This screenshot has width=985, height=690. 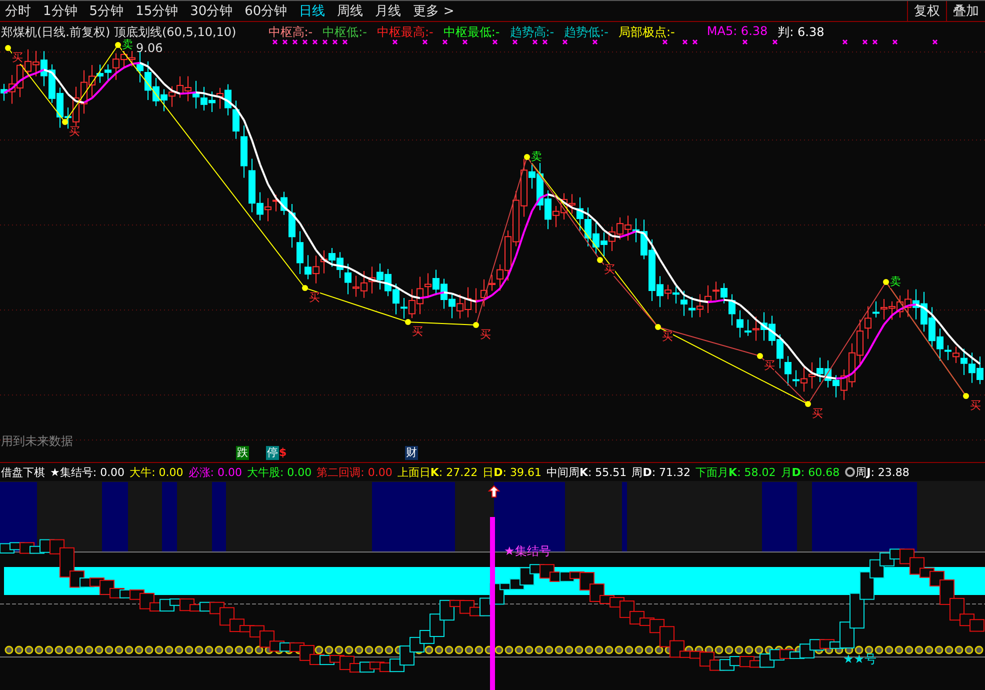 What do you see at coordinates (106, 11) in the screenshot?
I see `timeframe-tab: 5分钟` at bounding box center [106, 11].